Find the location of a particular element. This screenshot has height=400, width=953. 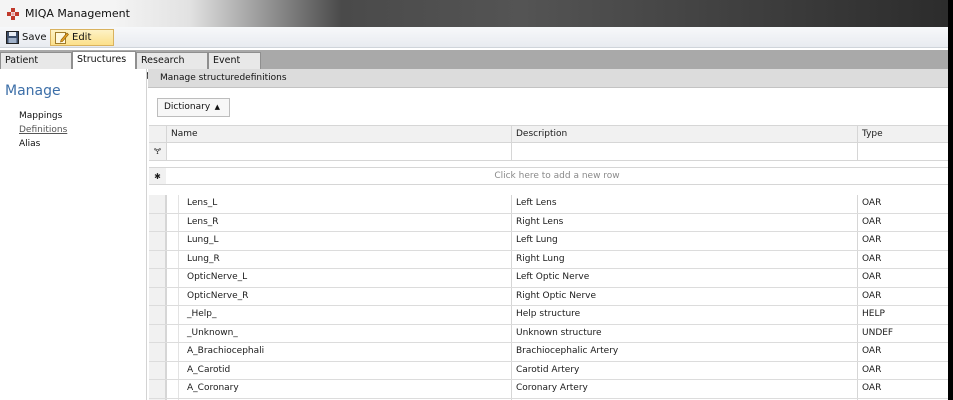

cell-description: Left Lens is located at coordinates (684, 204).